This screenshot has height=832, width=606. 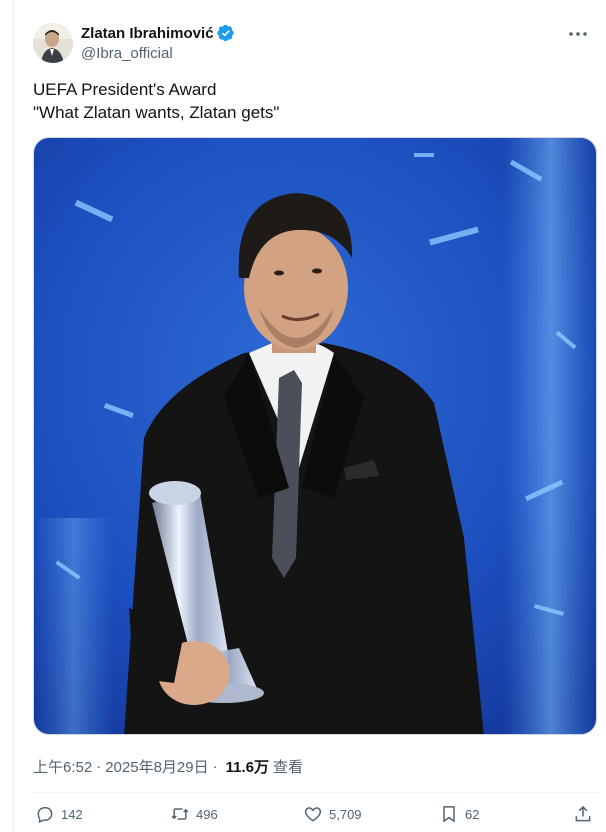 I want to click on reply-button: 142, so click(x=59, y=814).